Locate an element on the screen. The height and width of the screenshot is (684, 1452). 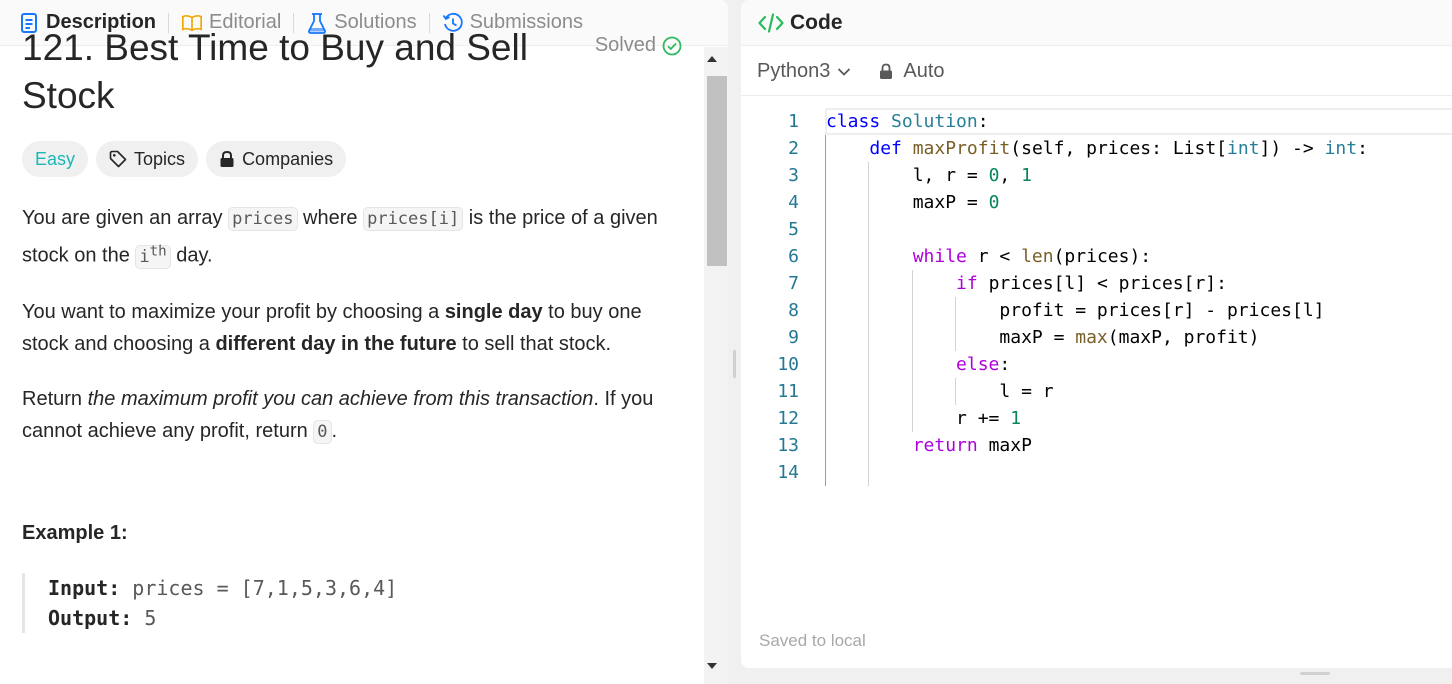
code-line: 12 r += 1 is located at coordinates (1096, 418).